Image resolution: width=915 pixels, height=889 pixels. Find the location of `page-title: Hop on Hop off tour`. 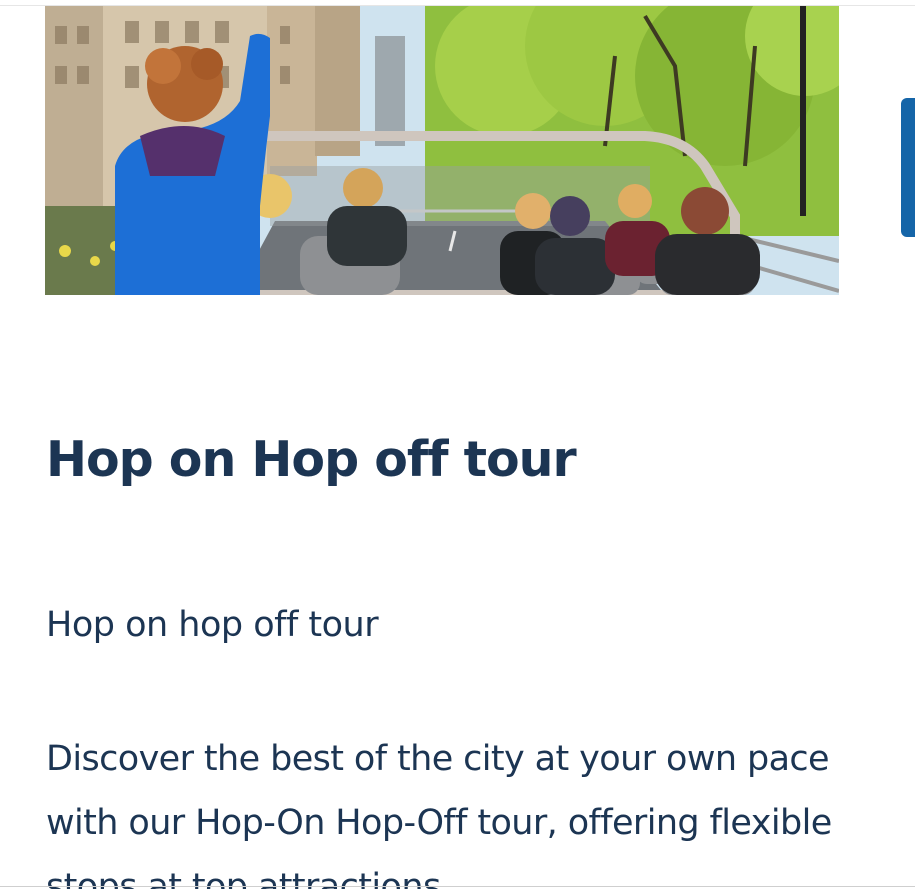

page-title: Hop on Hop off tour is located at coordinates (311, 459).